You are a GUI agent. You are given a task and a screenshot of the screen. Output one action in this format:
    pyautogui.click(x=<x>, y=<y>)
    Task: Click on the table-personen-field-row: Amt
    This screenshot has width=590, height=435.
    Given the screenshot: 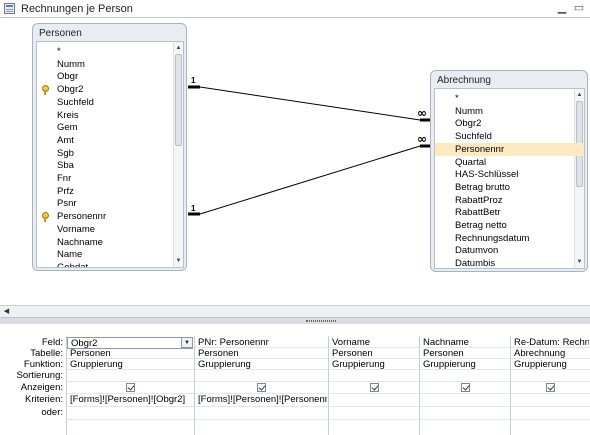 What is the action you would take?
    pyautogui.click(x=110, y=140)
    